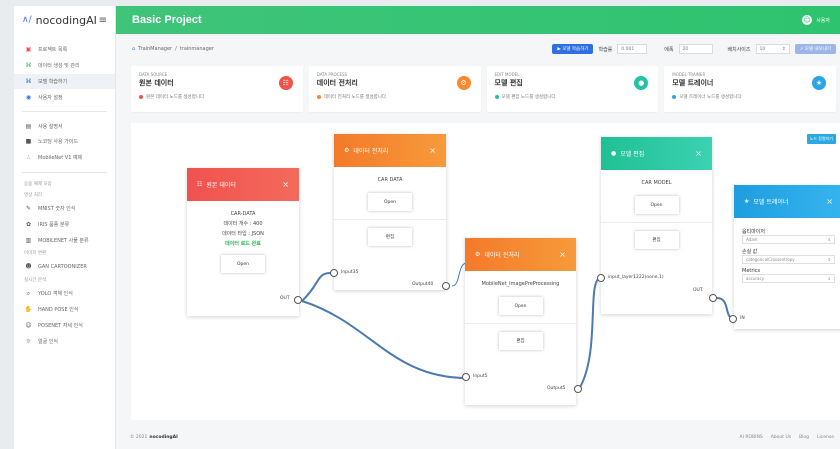 The image size is (840, 449). What do you see at coordinates (632, 154) in the screenshot?
I see `node-title: 모델 편집` at bounding box center [632, 154].